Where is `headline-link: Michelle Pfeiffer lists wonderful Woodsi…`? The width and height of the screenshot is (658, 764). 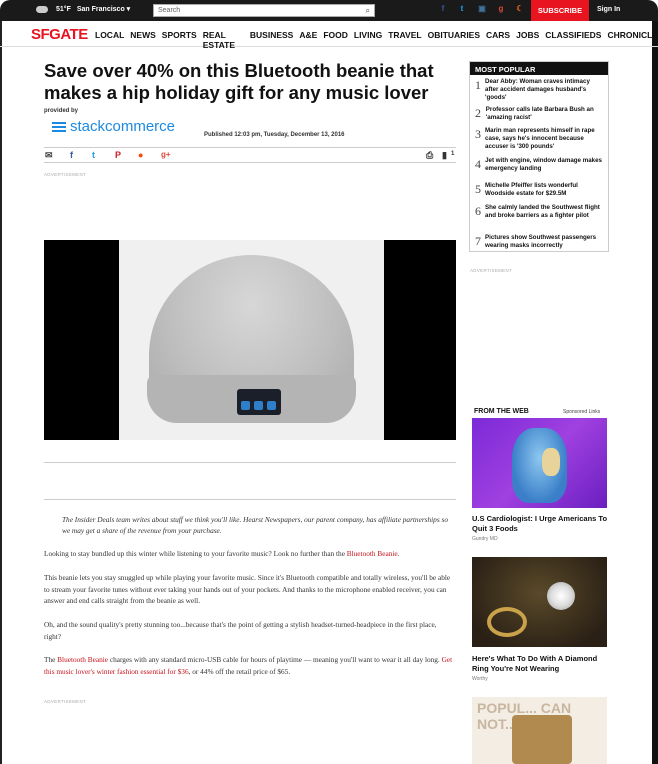
headline-link: Michelle Pfeiffer lists wonderful Woodsi… is located at coordinates (544, 190).